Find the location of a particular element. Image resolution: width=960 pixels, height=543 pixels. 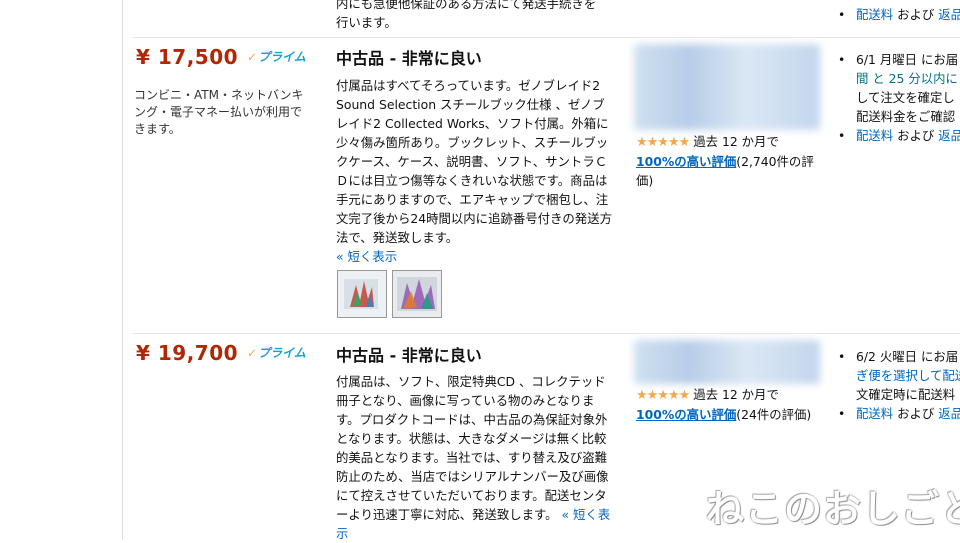

left-column-divider is located at coordinates (122, 270).